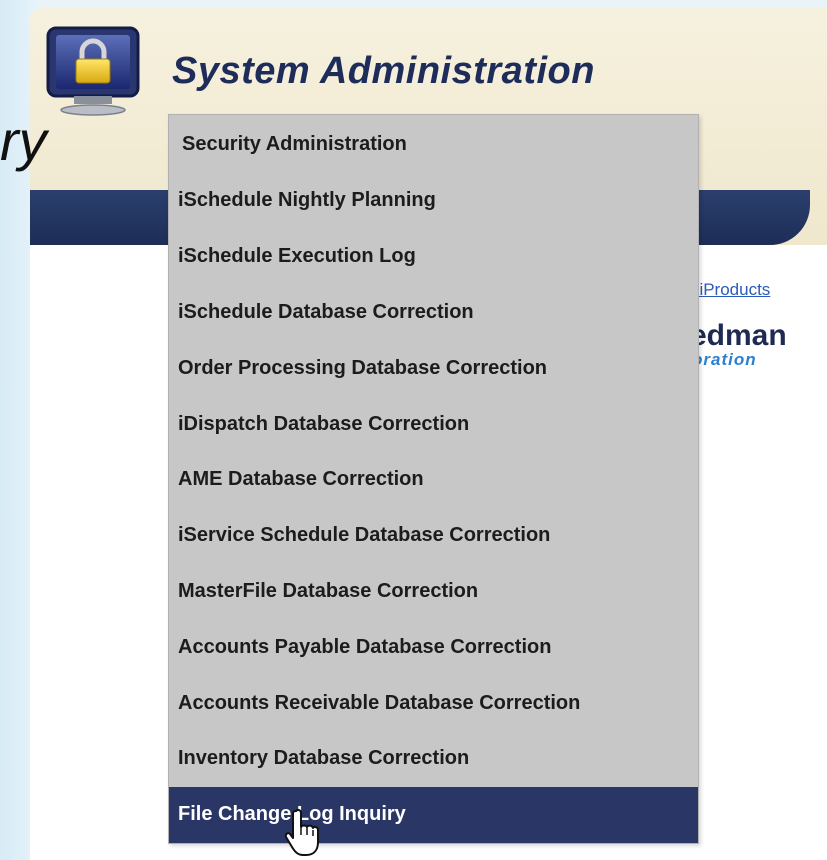 The image size is (827, 860). I want to click on menu-item-accounts-payable-database-correction: Accounts Payable Database Correction, so click(433, 647).